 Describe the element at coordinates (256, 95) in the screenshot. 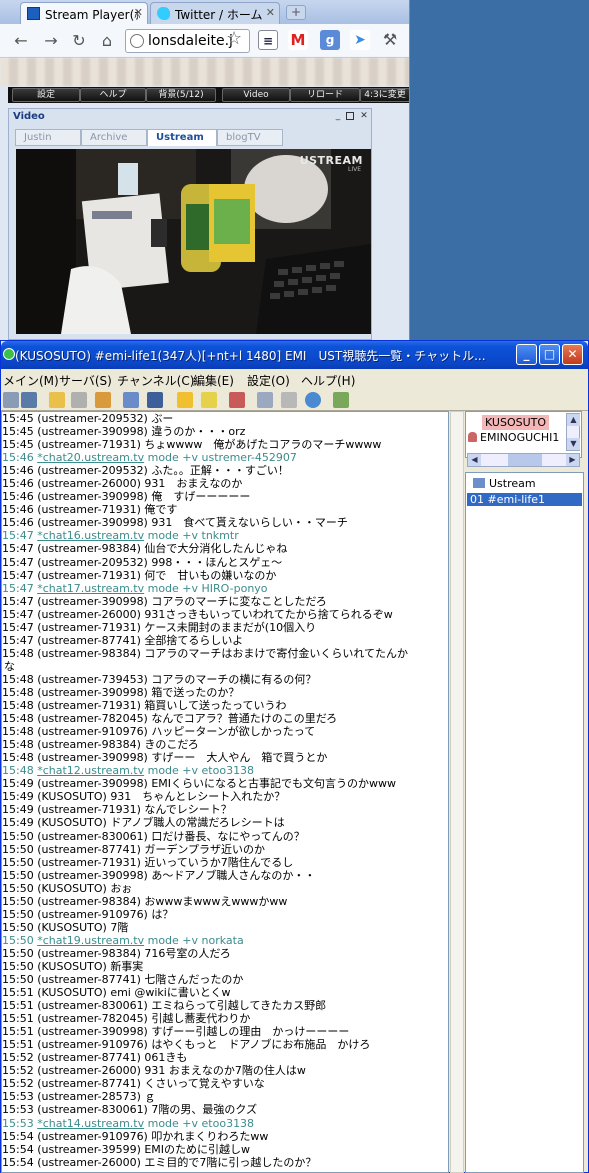

I see `player-menu-video: Video` at that location.